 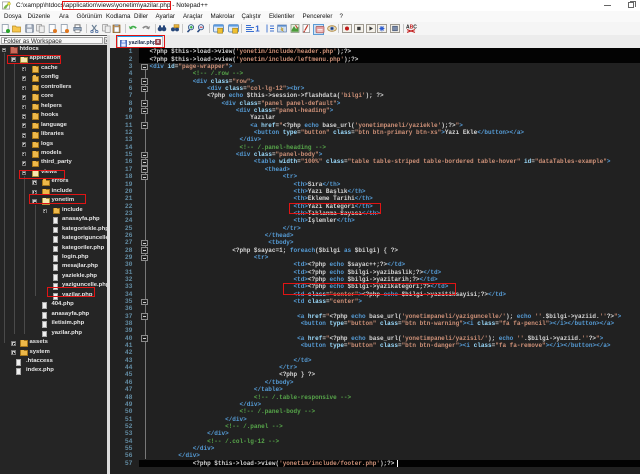 What do you see at coordinates (257, 29) in the screenshot?
I see `svg-text: 1` at bounding box center [257, 29].